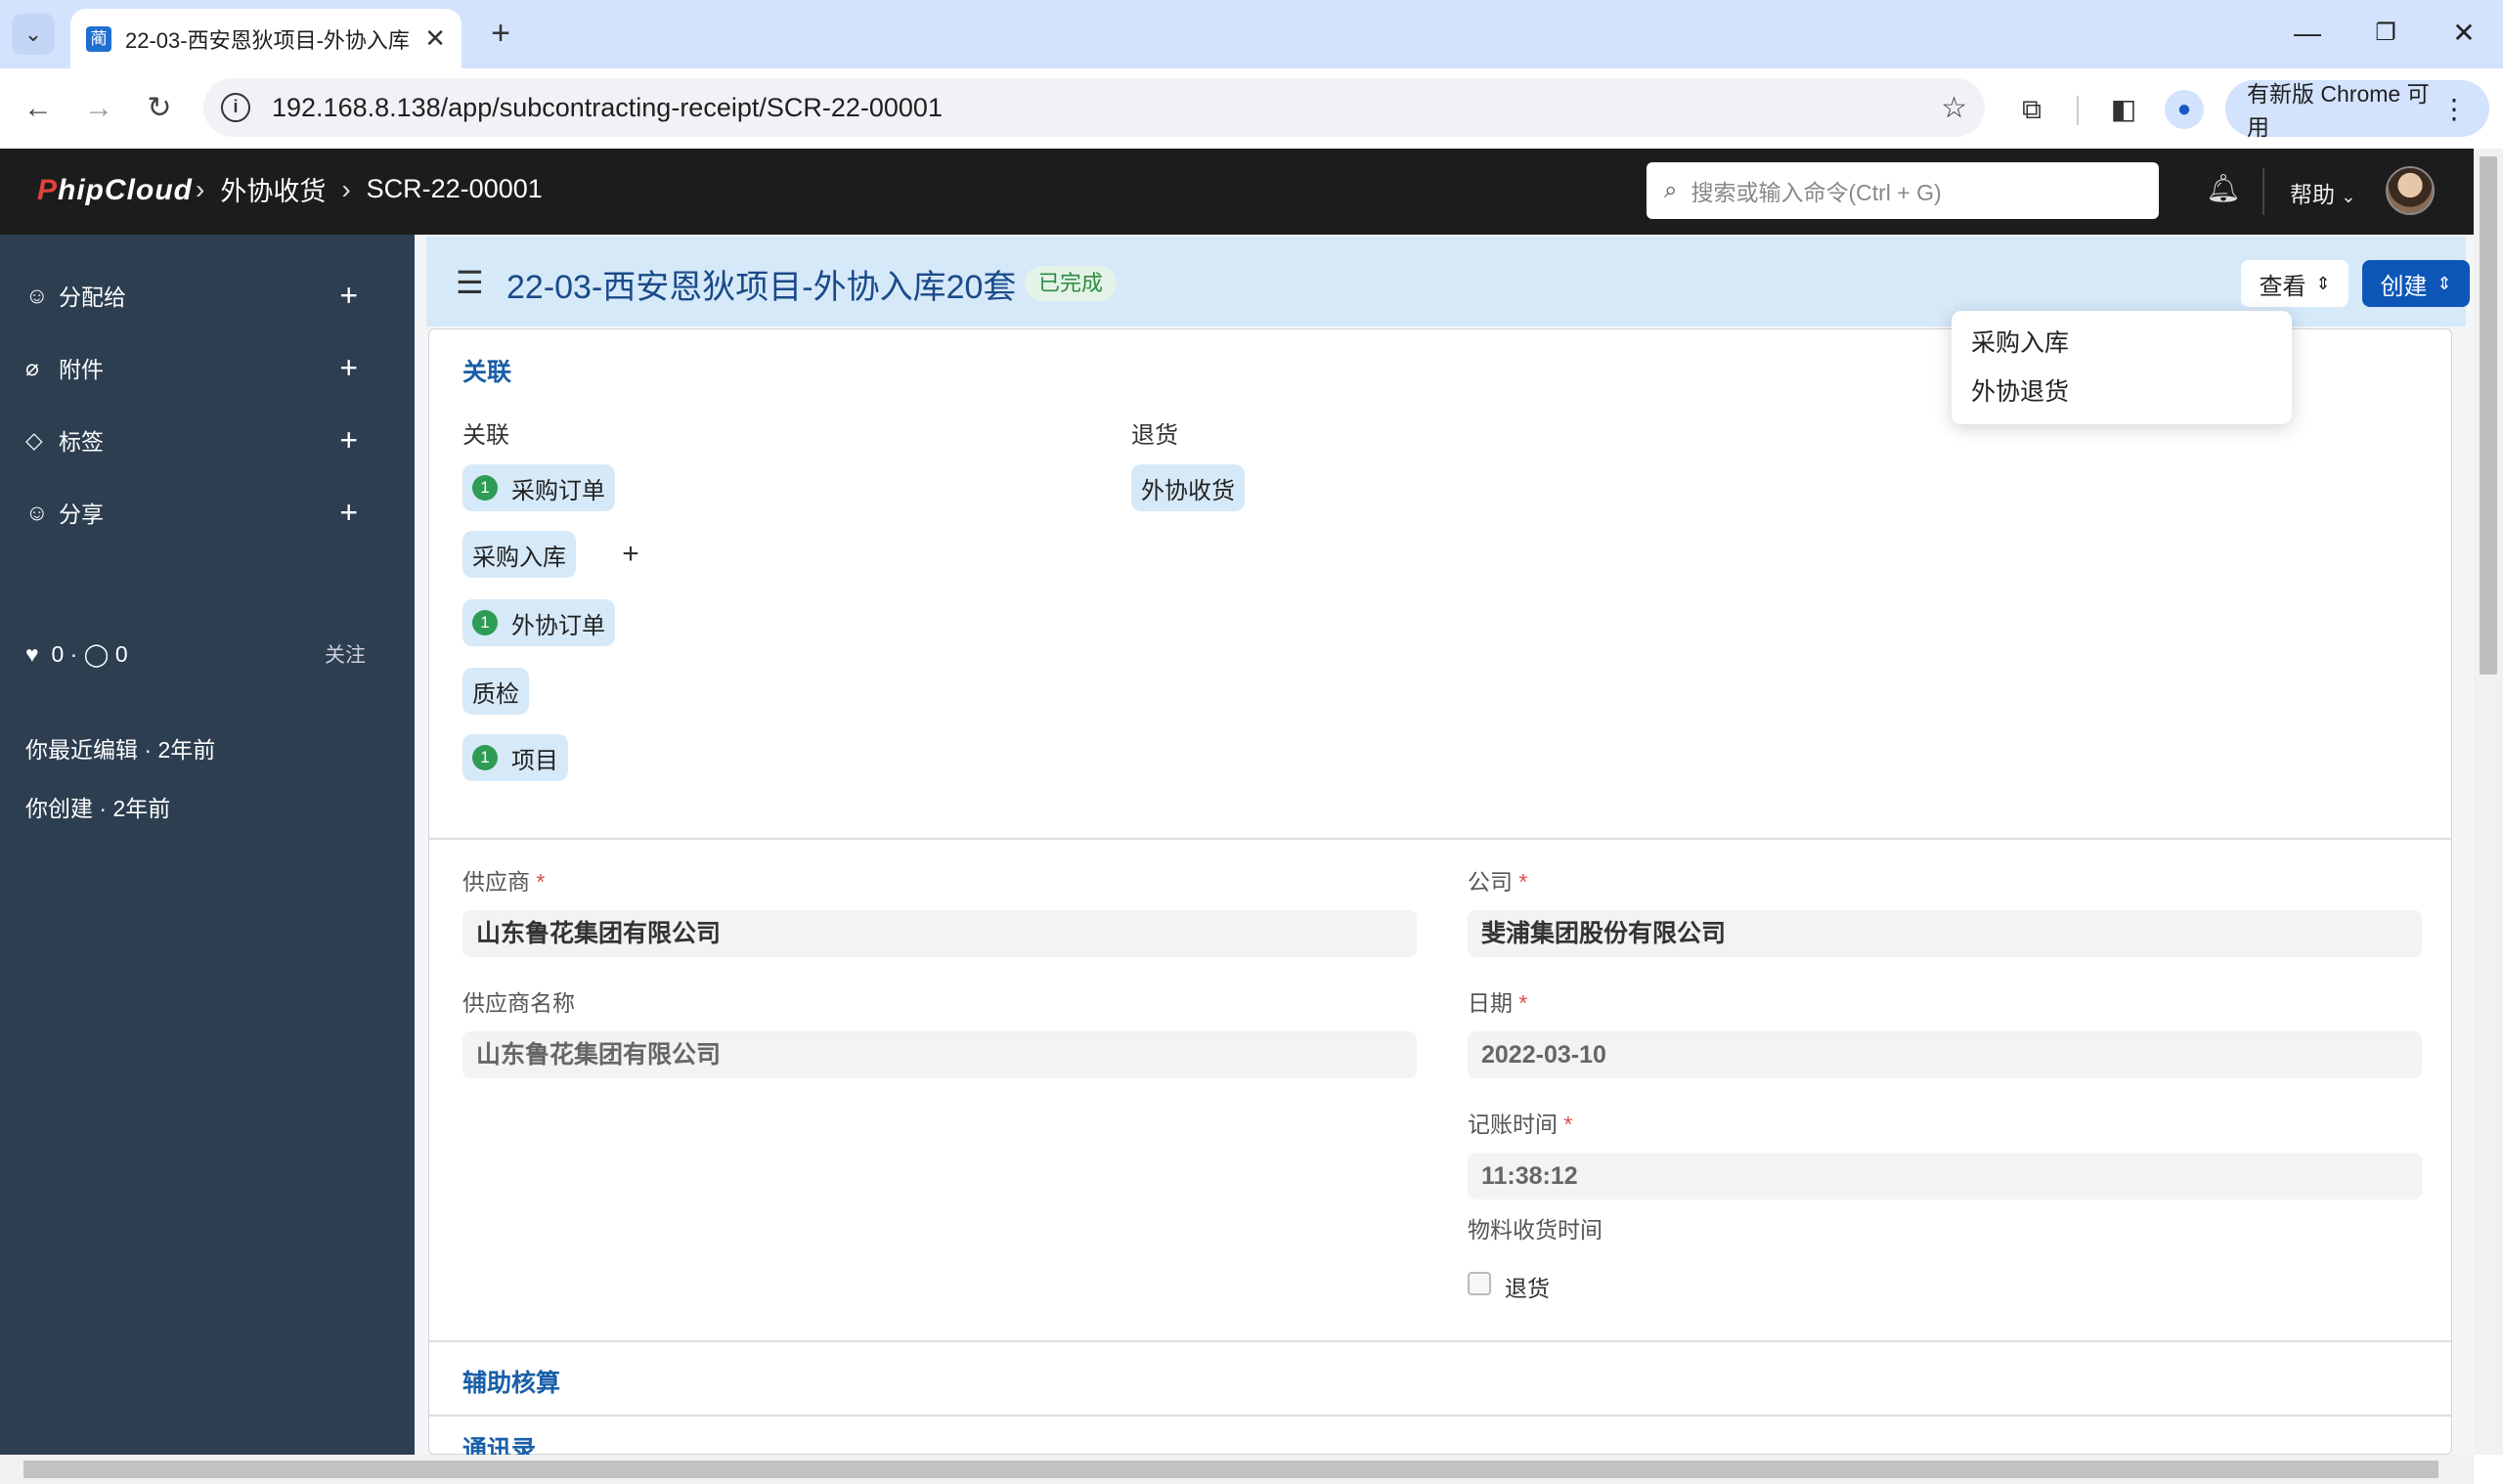 This screenshot has height=1484, width=2503. I want to click on search-input: ⌕ 搜索或输入命令(Ctrl + G), so click(1903, 190).